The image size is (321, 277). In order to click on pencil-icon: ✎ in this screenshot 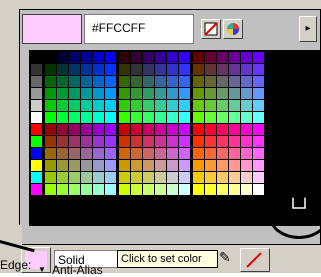, I will do `click(229, 259)`.